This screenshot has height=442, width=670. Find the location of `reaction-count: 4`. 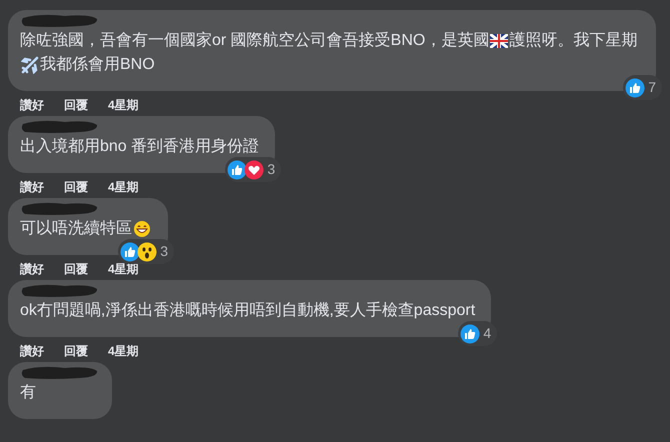

reaction-count: 4 is located at coordinates (487, 333).